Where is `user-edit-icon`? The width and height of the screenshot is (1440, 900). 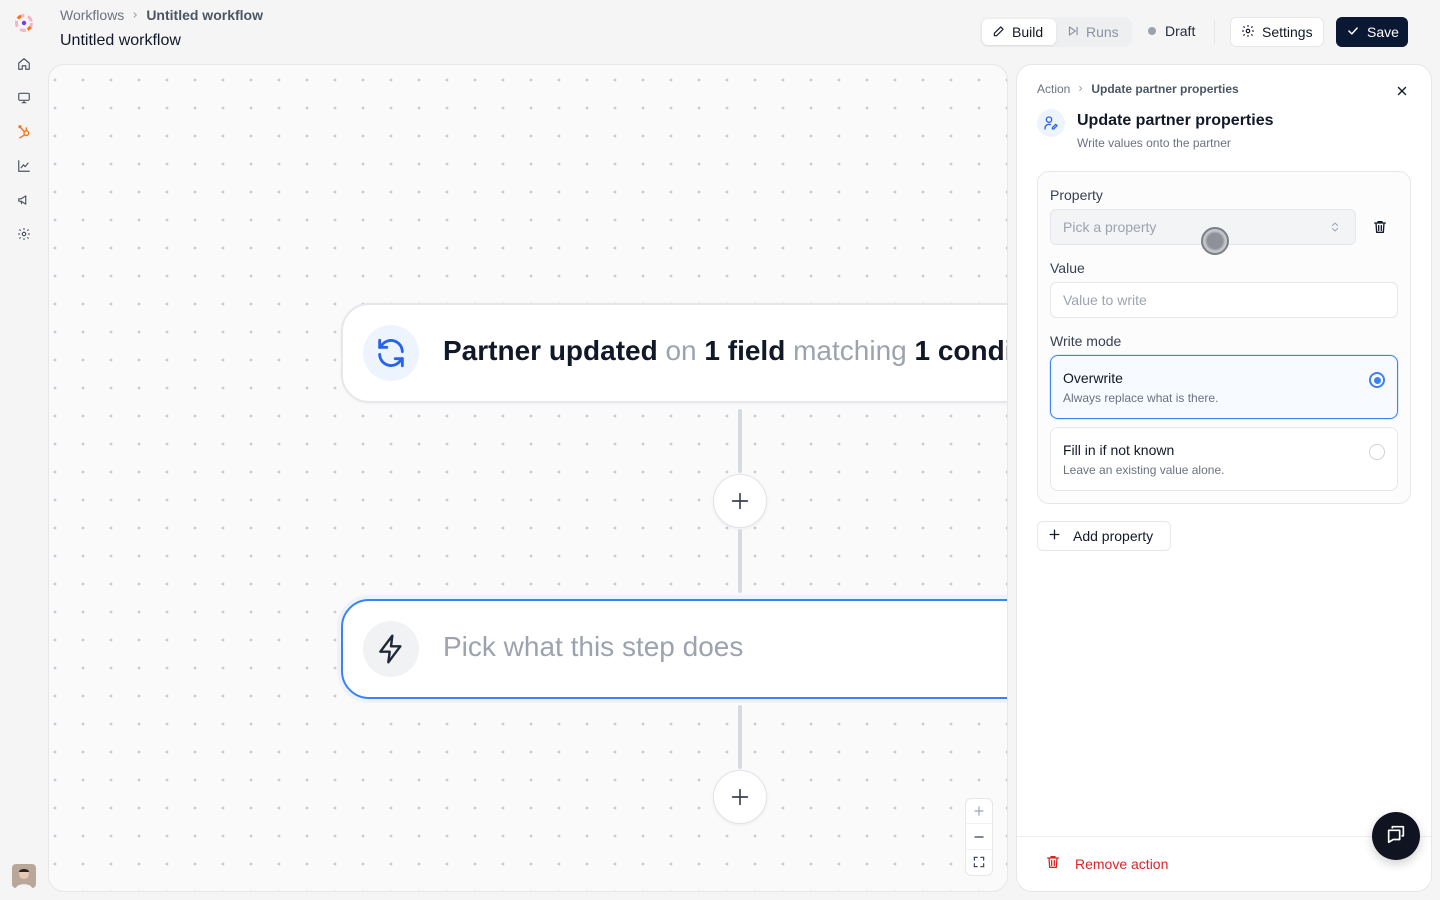
user-edit-icon is located at coordinates (1051, 123).